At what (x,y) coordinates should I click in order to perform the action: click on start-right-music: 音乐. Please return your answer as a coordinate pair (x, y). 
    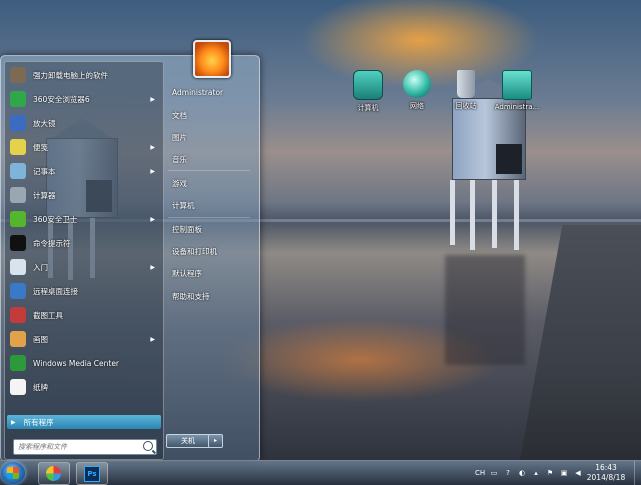
    Looking at the image, I should click on (179, 159).